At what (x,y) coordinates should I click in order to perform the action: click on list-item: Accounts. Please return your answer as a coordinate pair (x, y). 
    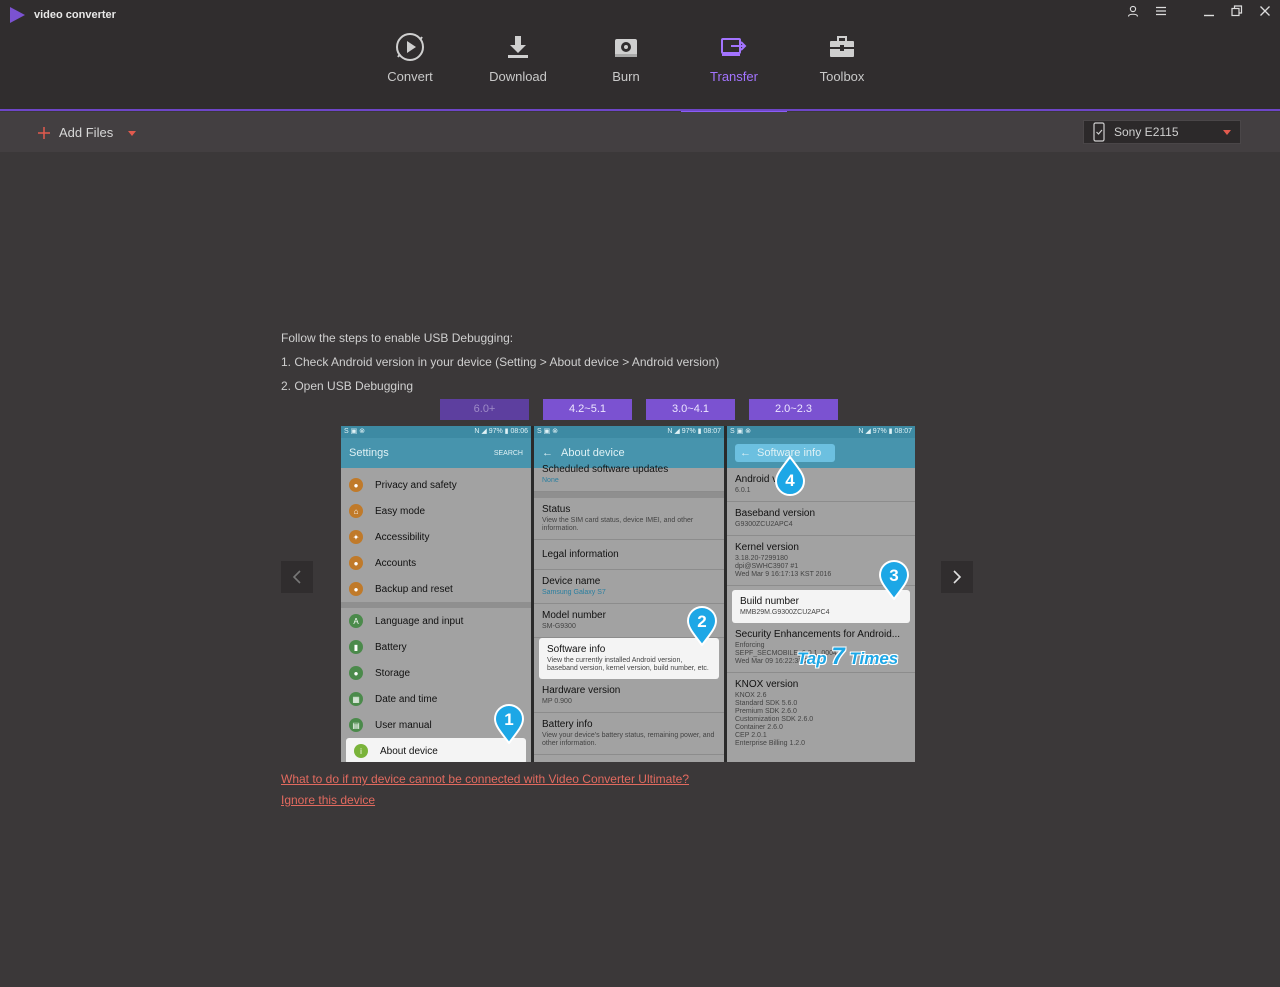
    Looking at the image, I should click on (396, 563).